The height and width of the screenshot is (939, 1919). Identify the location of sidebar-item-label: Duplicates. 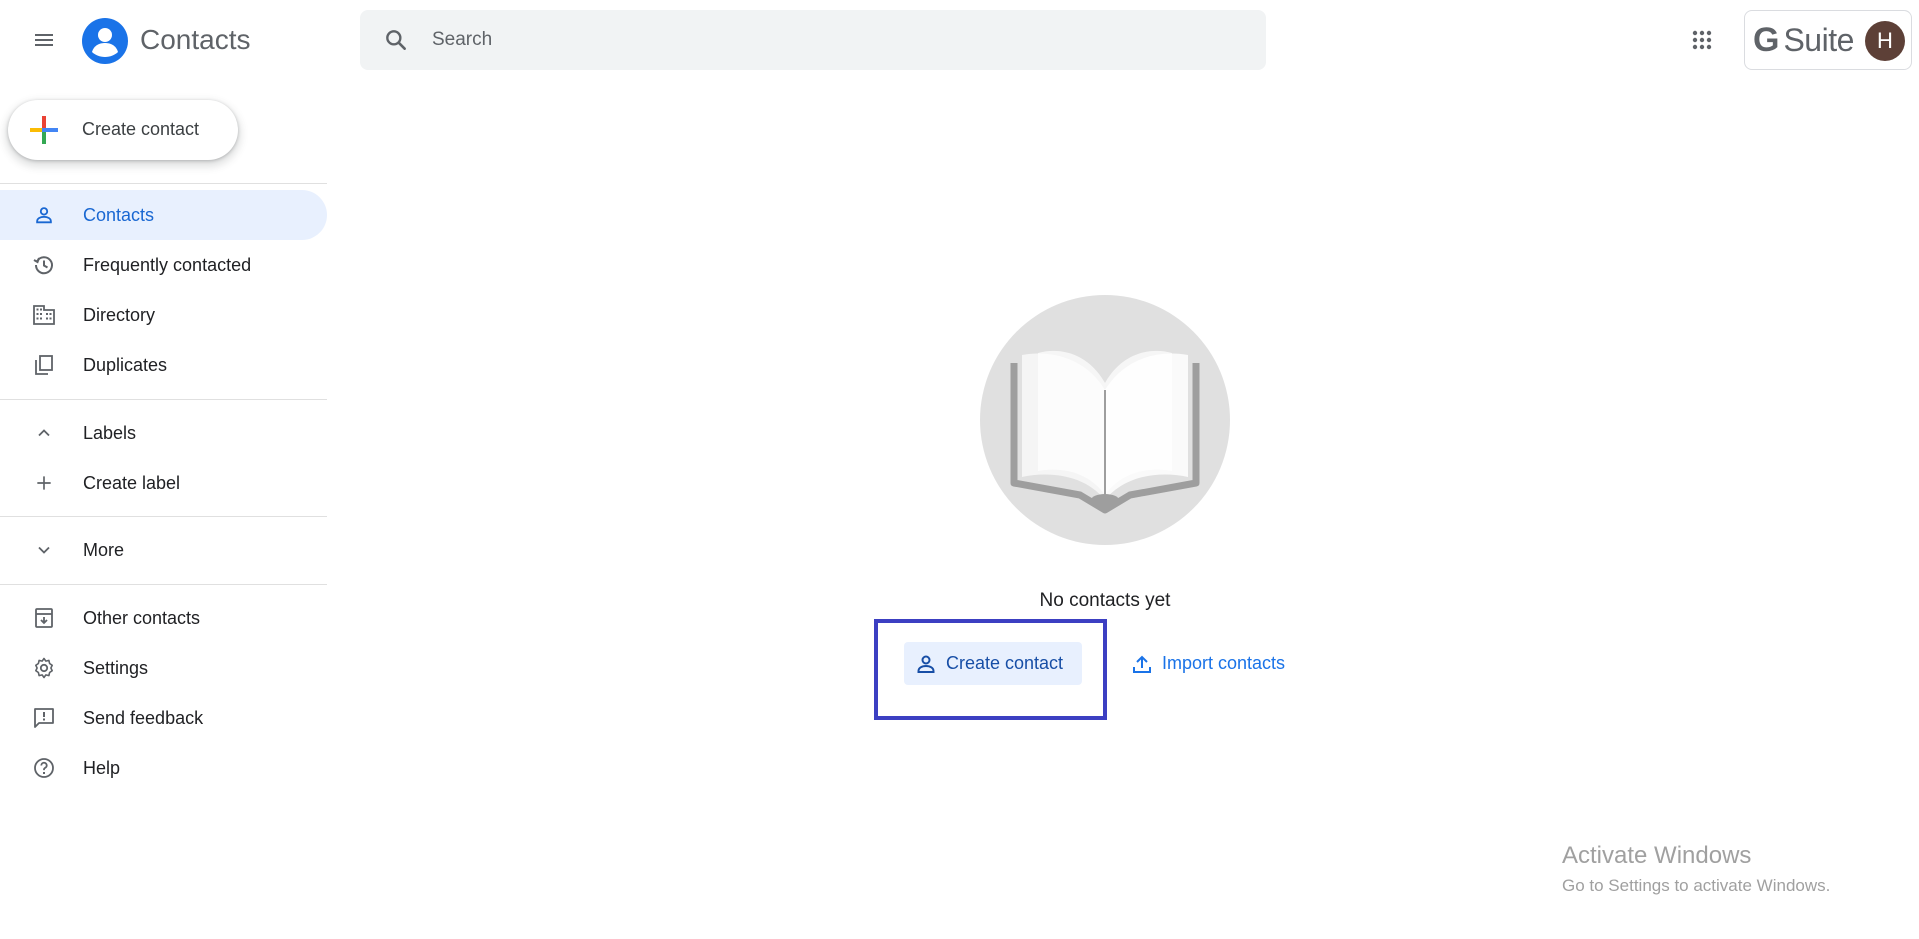
(125, 365).